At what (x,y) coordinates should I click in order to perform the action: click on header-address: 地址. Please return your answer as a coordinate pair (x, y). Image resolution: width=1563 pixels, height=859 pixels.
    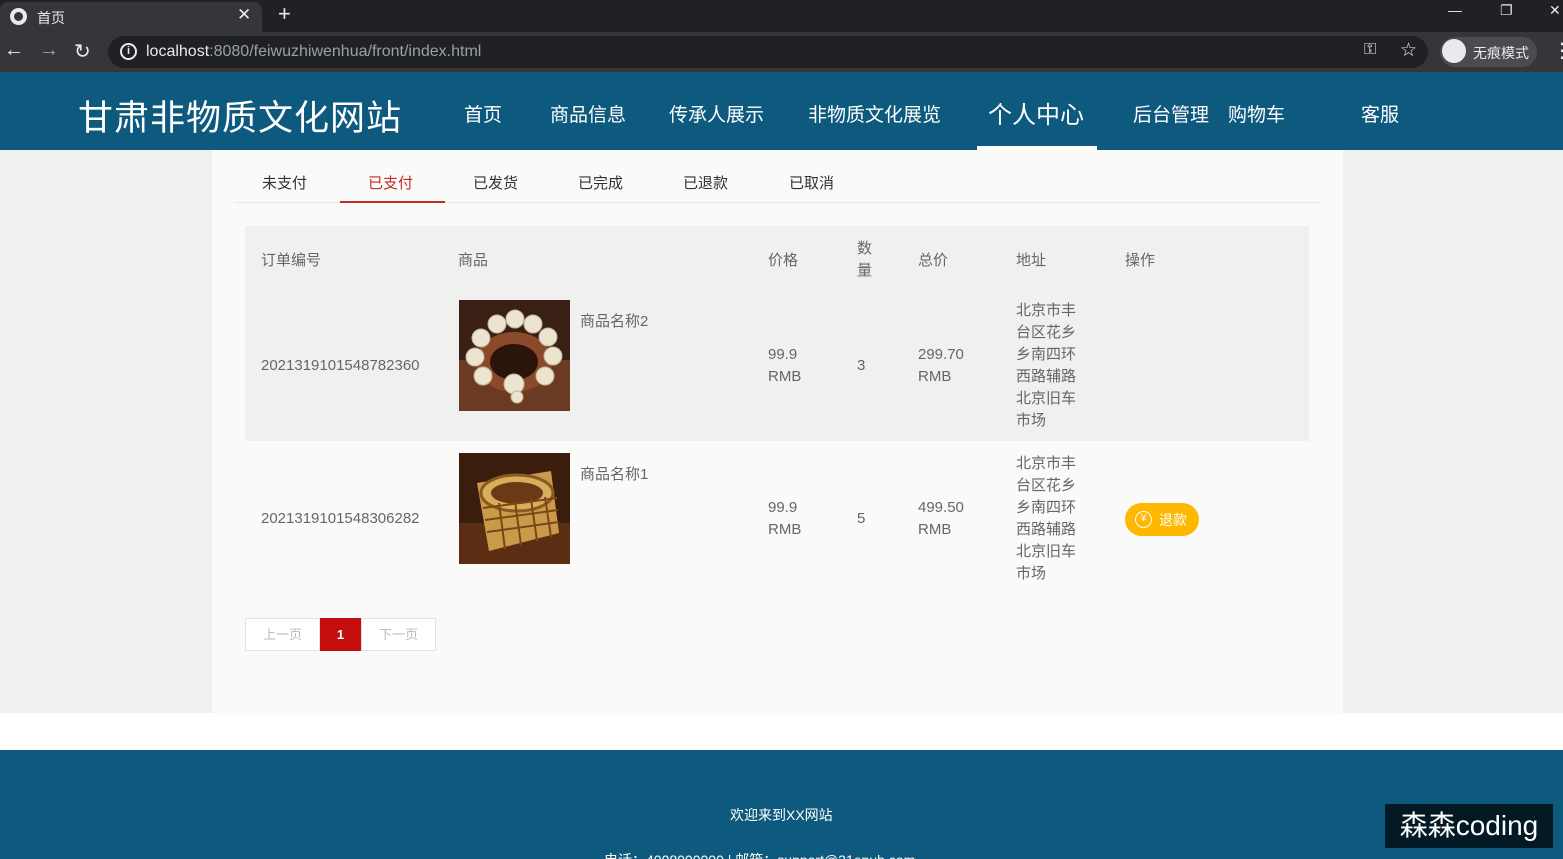
    Looking at the image, I should click on (1031, 260).